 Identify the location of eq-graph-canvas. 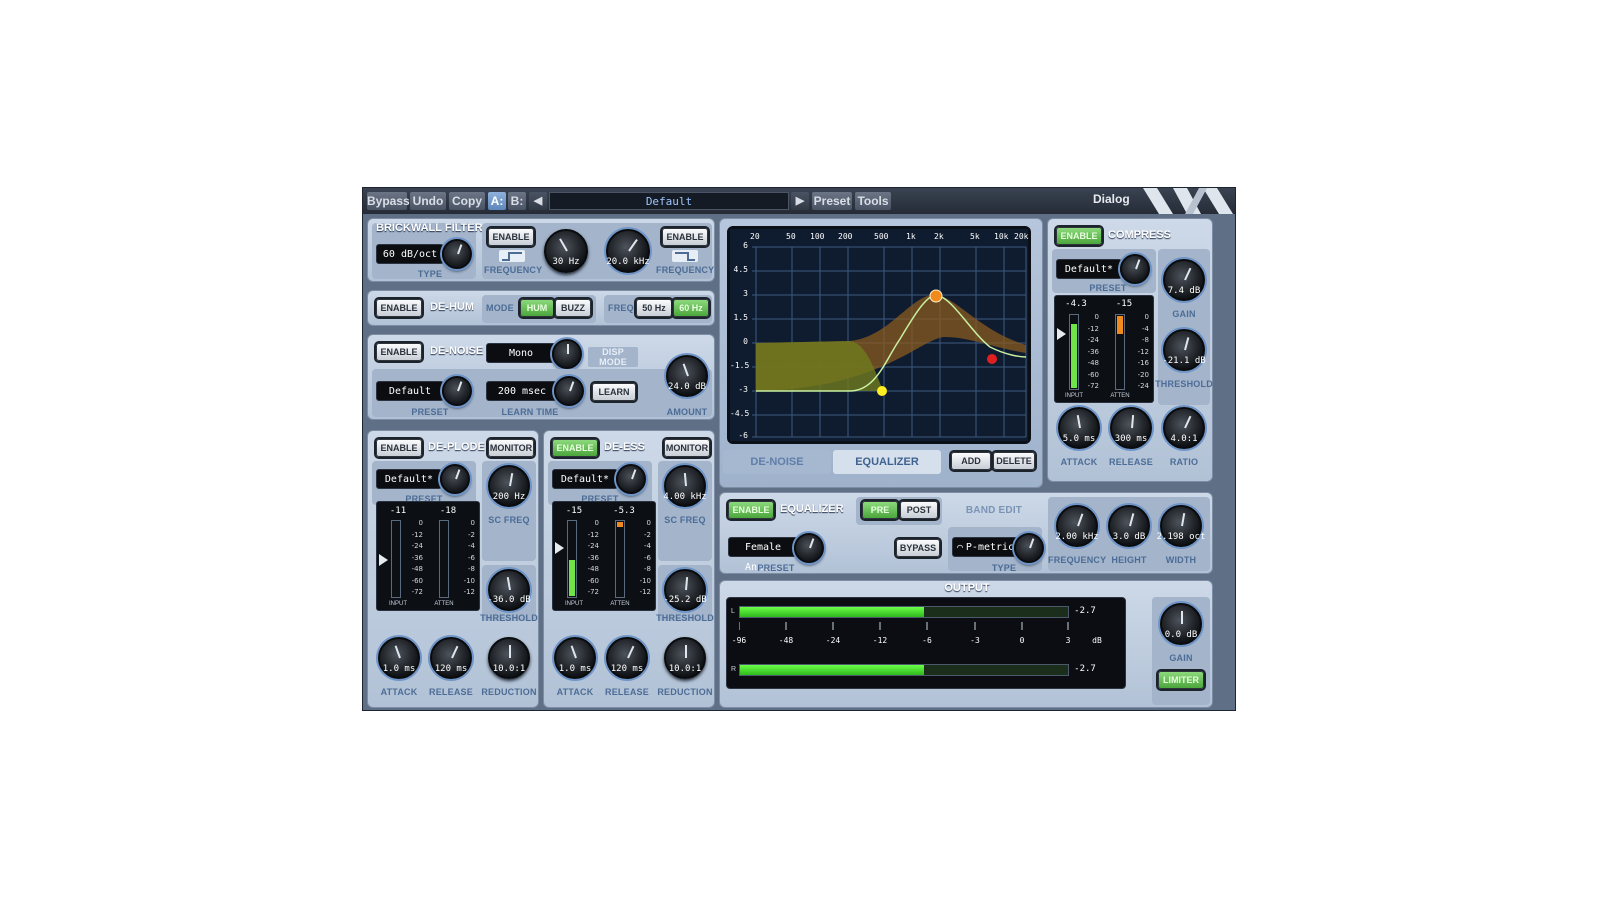
(879, 335).